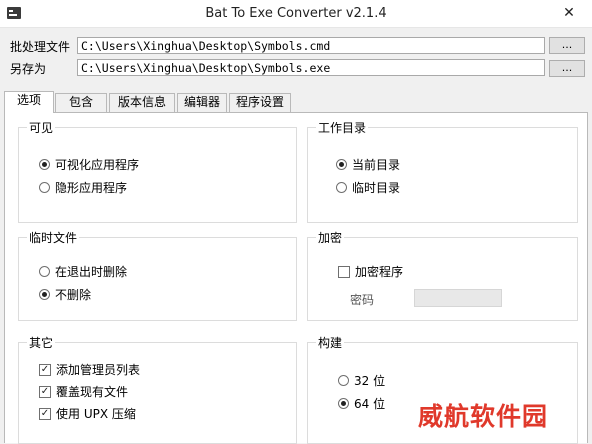 The height and width of the screenshot is (444, 592). Describe the element at coordinates (569, 13) in the screenshot. I see `close-button: ✕` at that location.